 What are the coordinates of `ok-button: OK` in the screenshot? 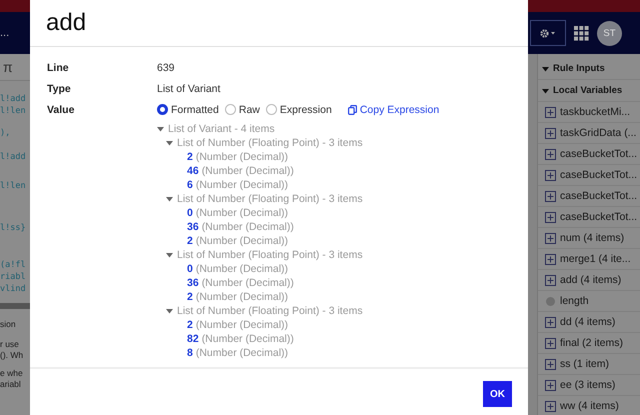 It's located at (497, 394).